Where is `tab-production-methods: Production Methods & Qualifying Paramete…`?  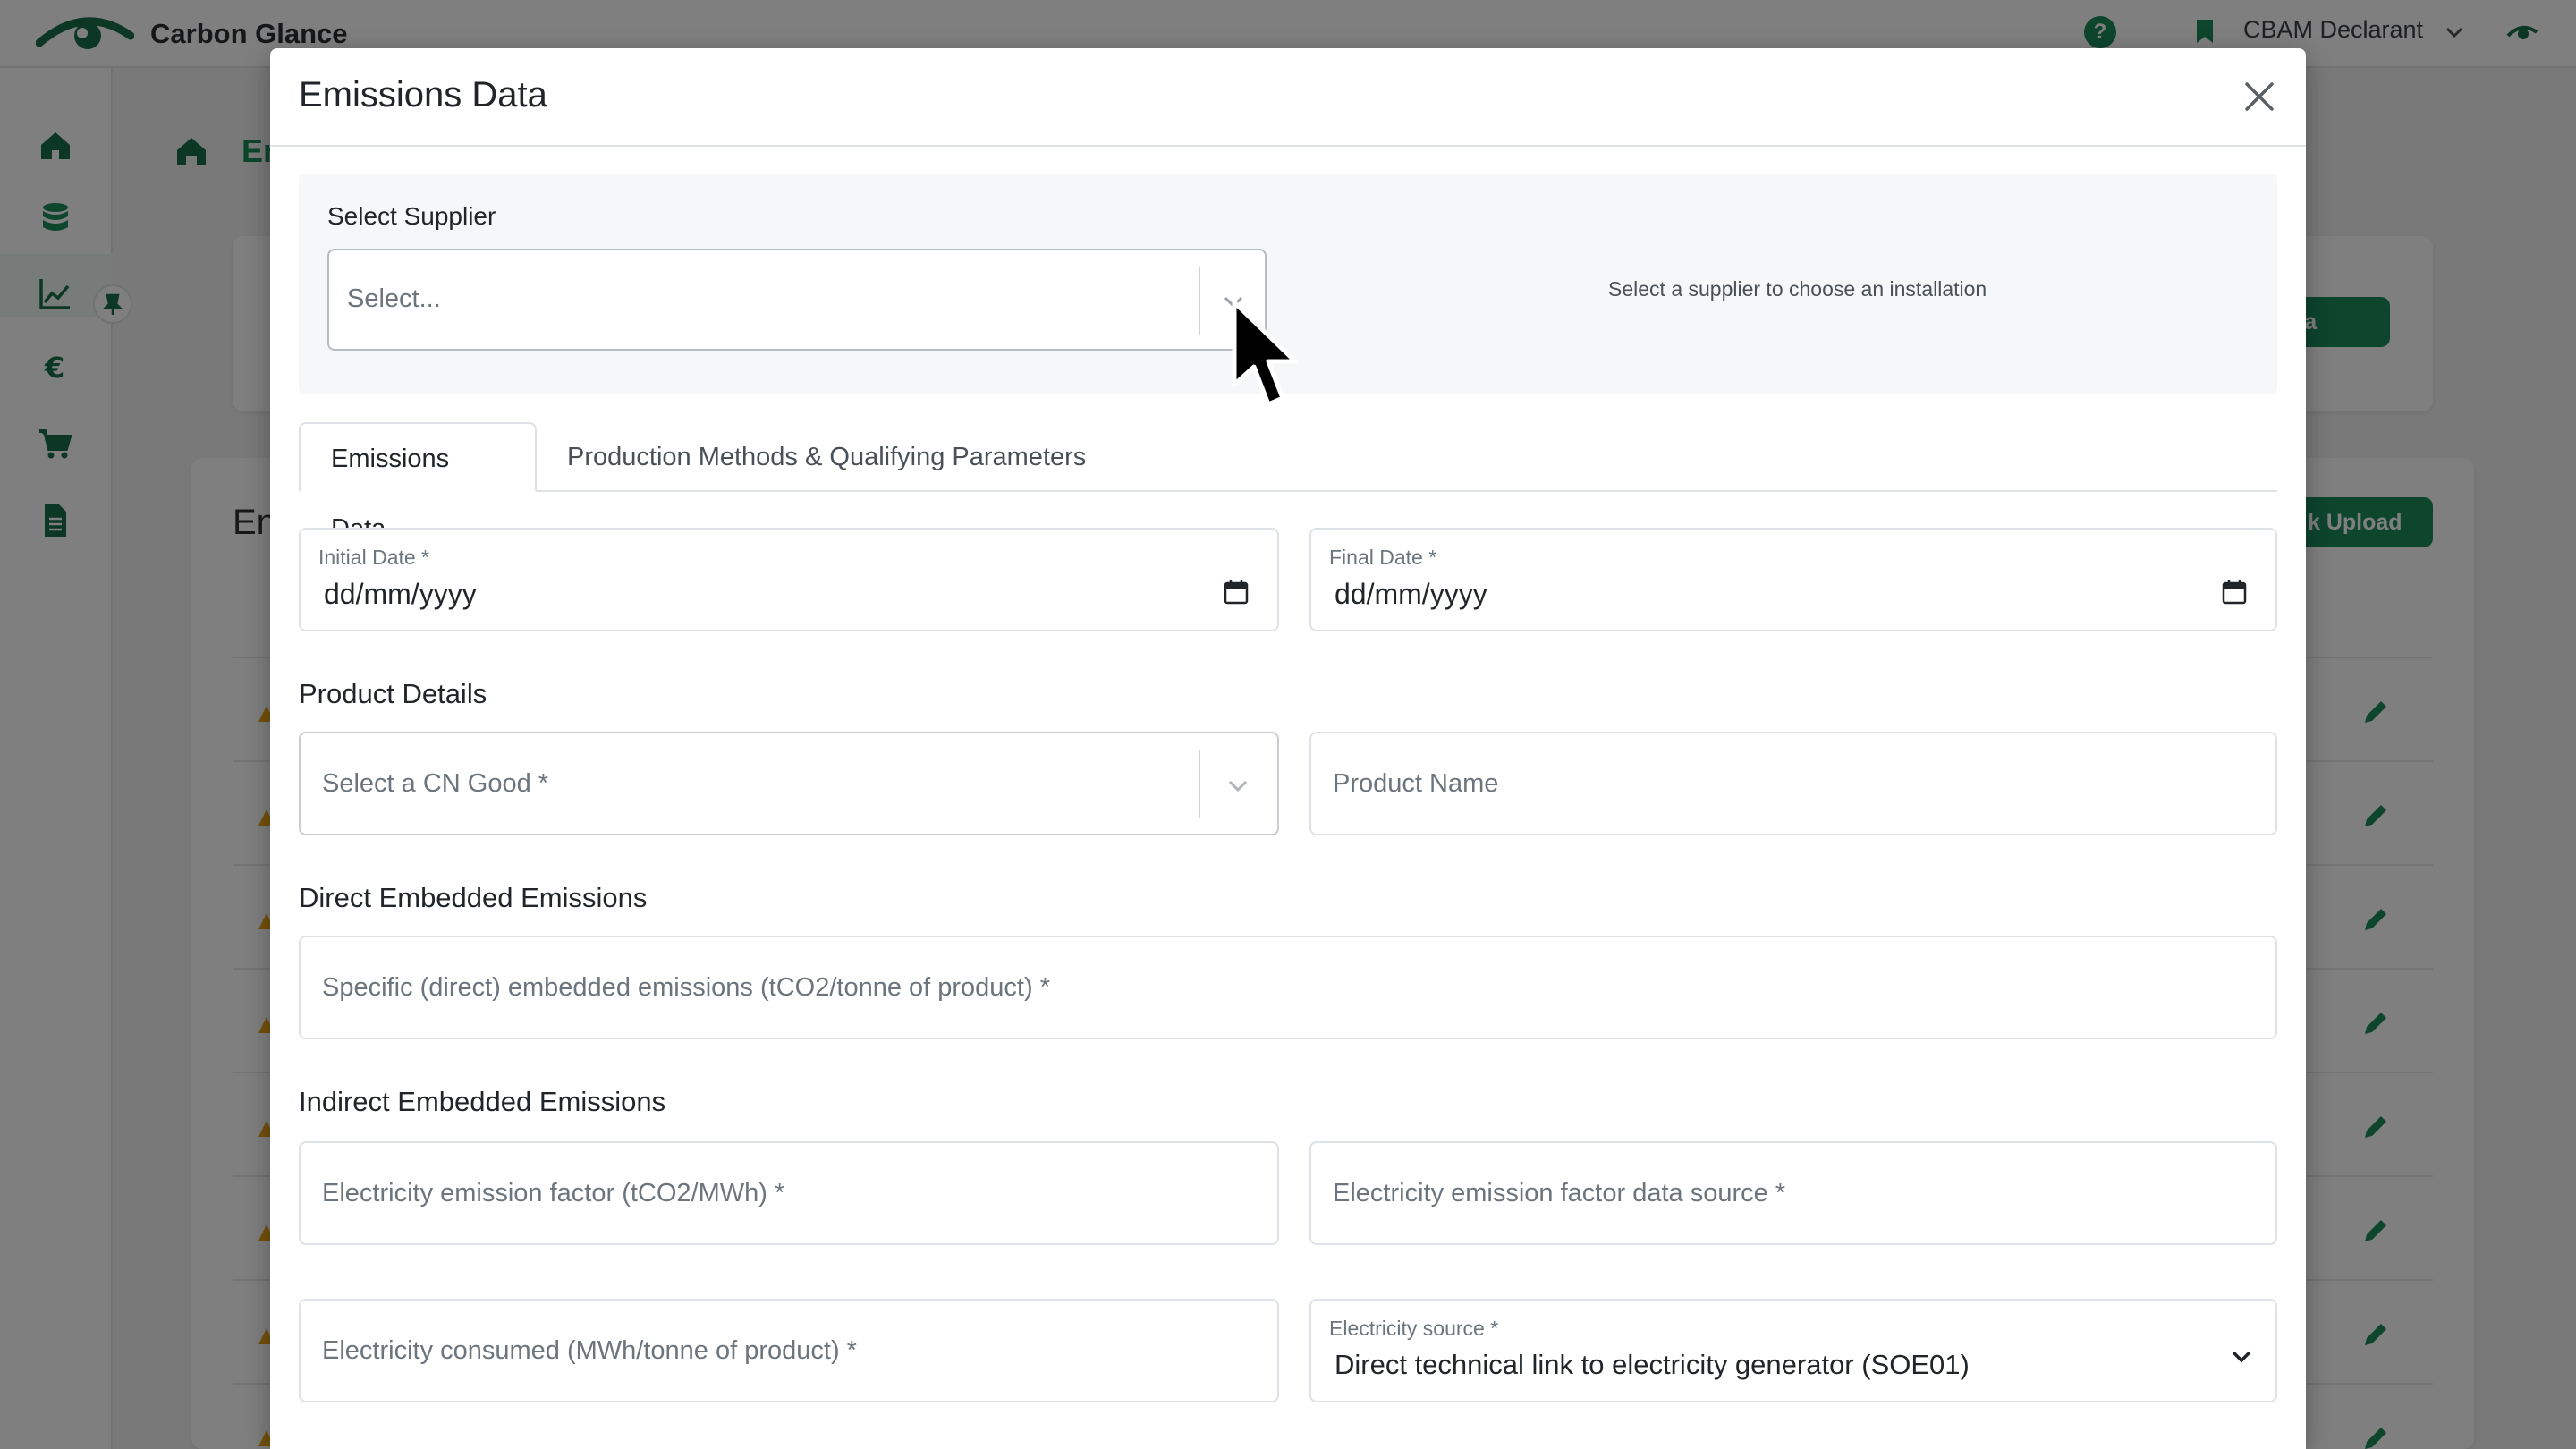
tab-production-methods: Production Methods & Qualifying Paramete… is located at coordinates (826, 457).